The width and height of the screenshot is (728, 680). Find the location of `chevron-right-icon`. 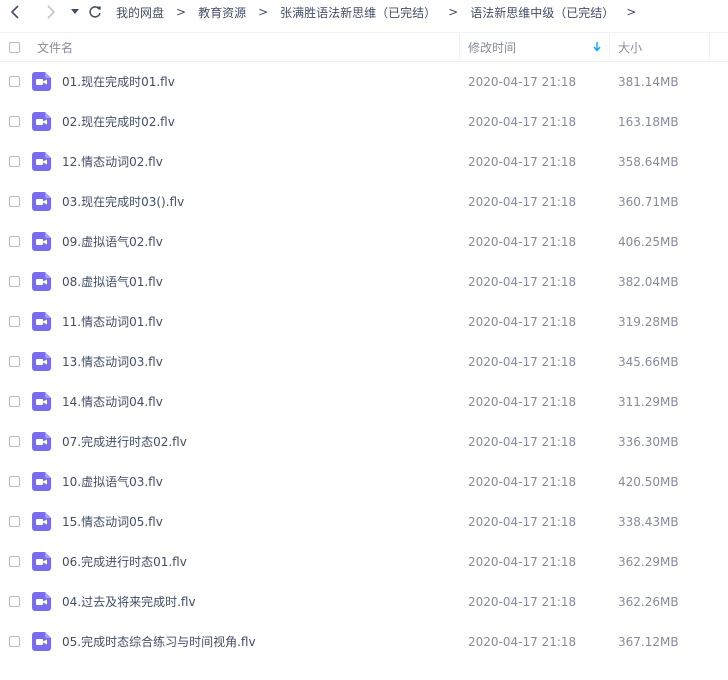

chevron-right-icon is located at coordinates (51, 12).